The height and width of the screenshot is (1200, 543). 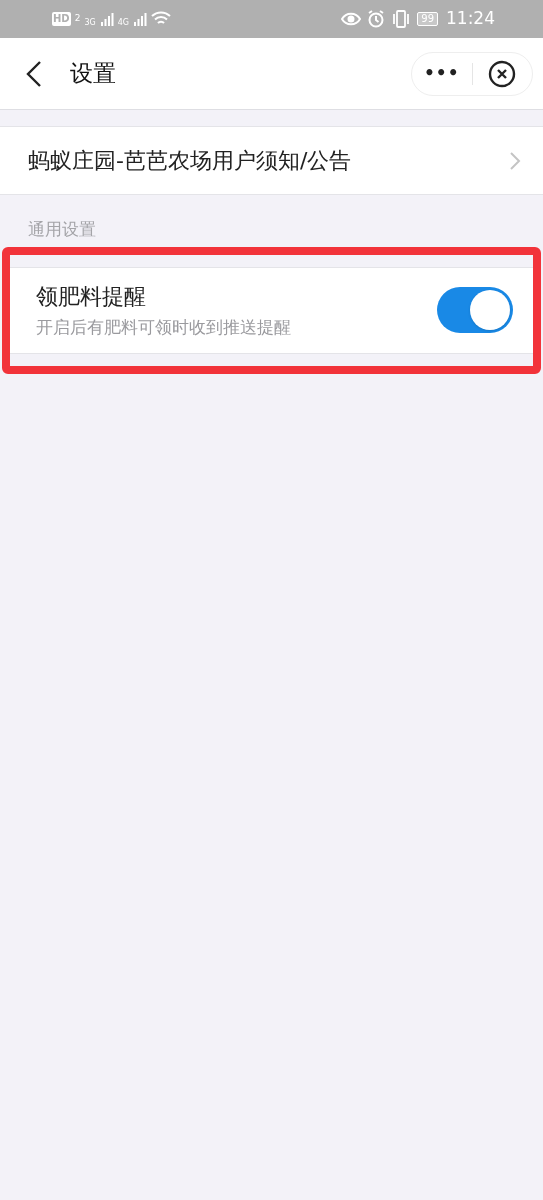 I want to click on page-title: 设置, so click(x=93, y=74).